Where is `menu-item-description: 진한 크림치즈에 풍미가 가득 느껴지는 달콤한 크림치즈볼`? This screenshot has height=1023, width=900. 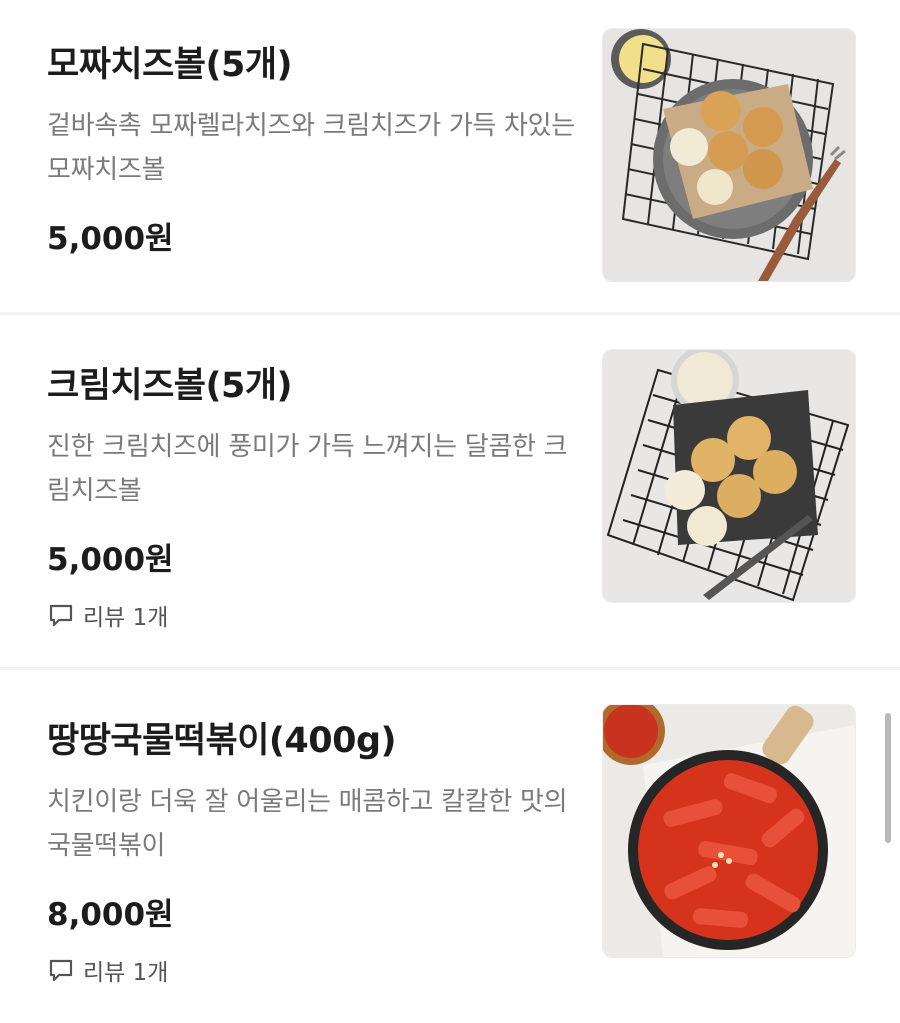
menu-item-description: 진한 크림치즈에 풍미가 가득 느껴지는 달콤한 크림치즈볼 is located at coordinates (307, 469).